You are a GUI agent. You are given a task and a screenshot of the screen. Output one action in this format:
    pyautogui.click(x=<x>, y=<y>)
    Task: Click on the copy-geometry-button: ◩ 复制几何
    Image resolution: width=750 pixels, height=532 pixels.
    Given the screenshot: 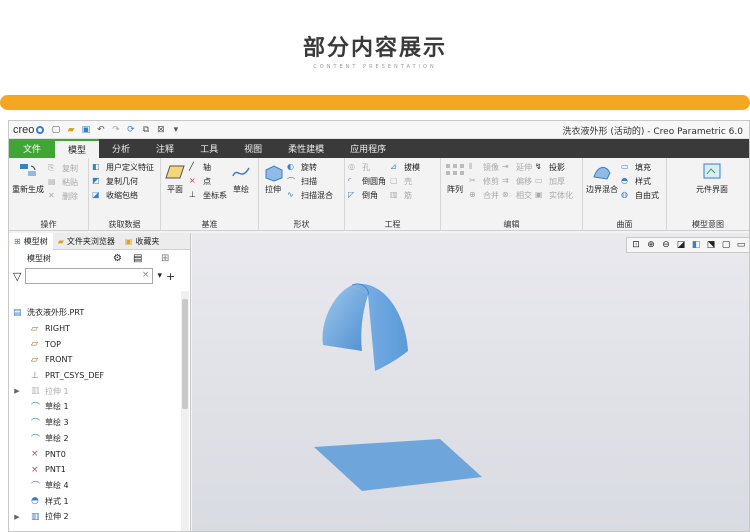 What is the action you would take?
    pyautogui.click(x=124, y=181)
    